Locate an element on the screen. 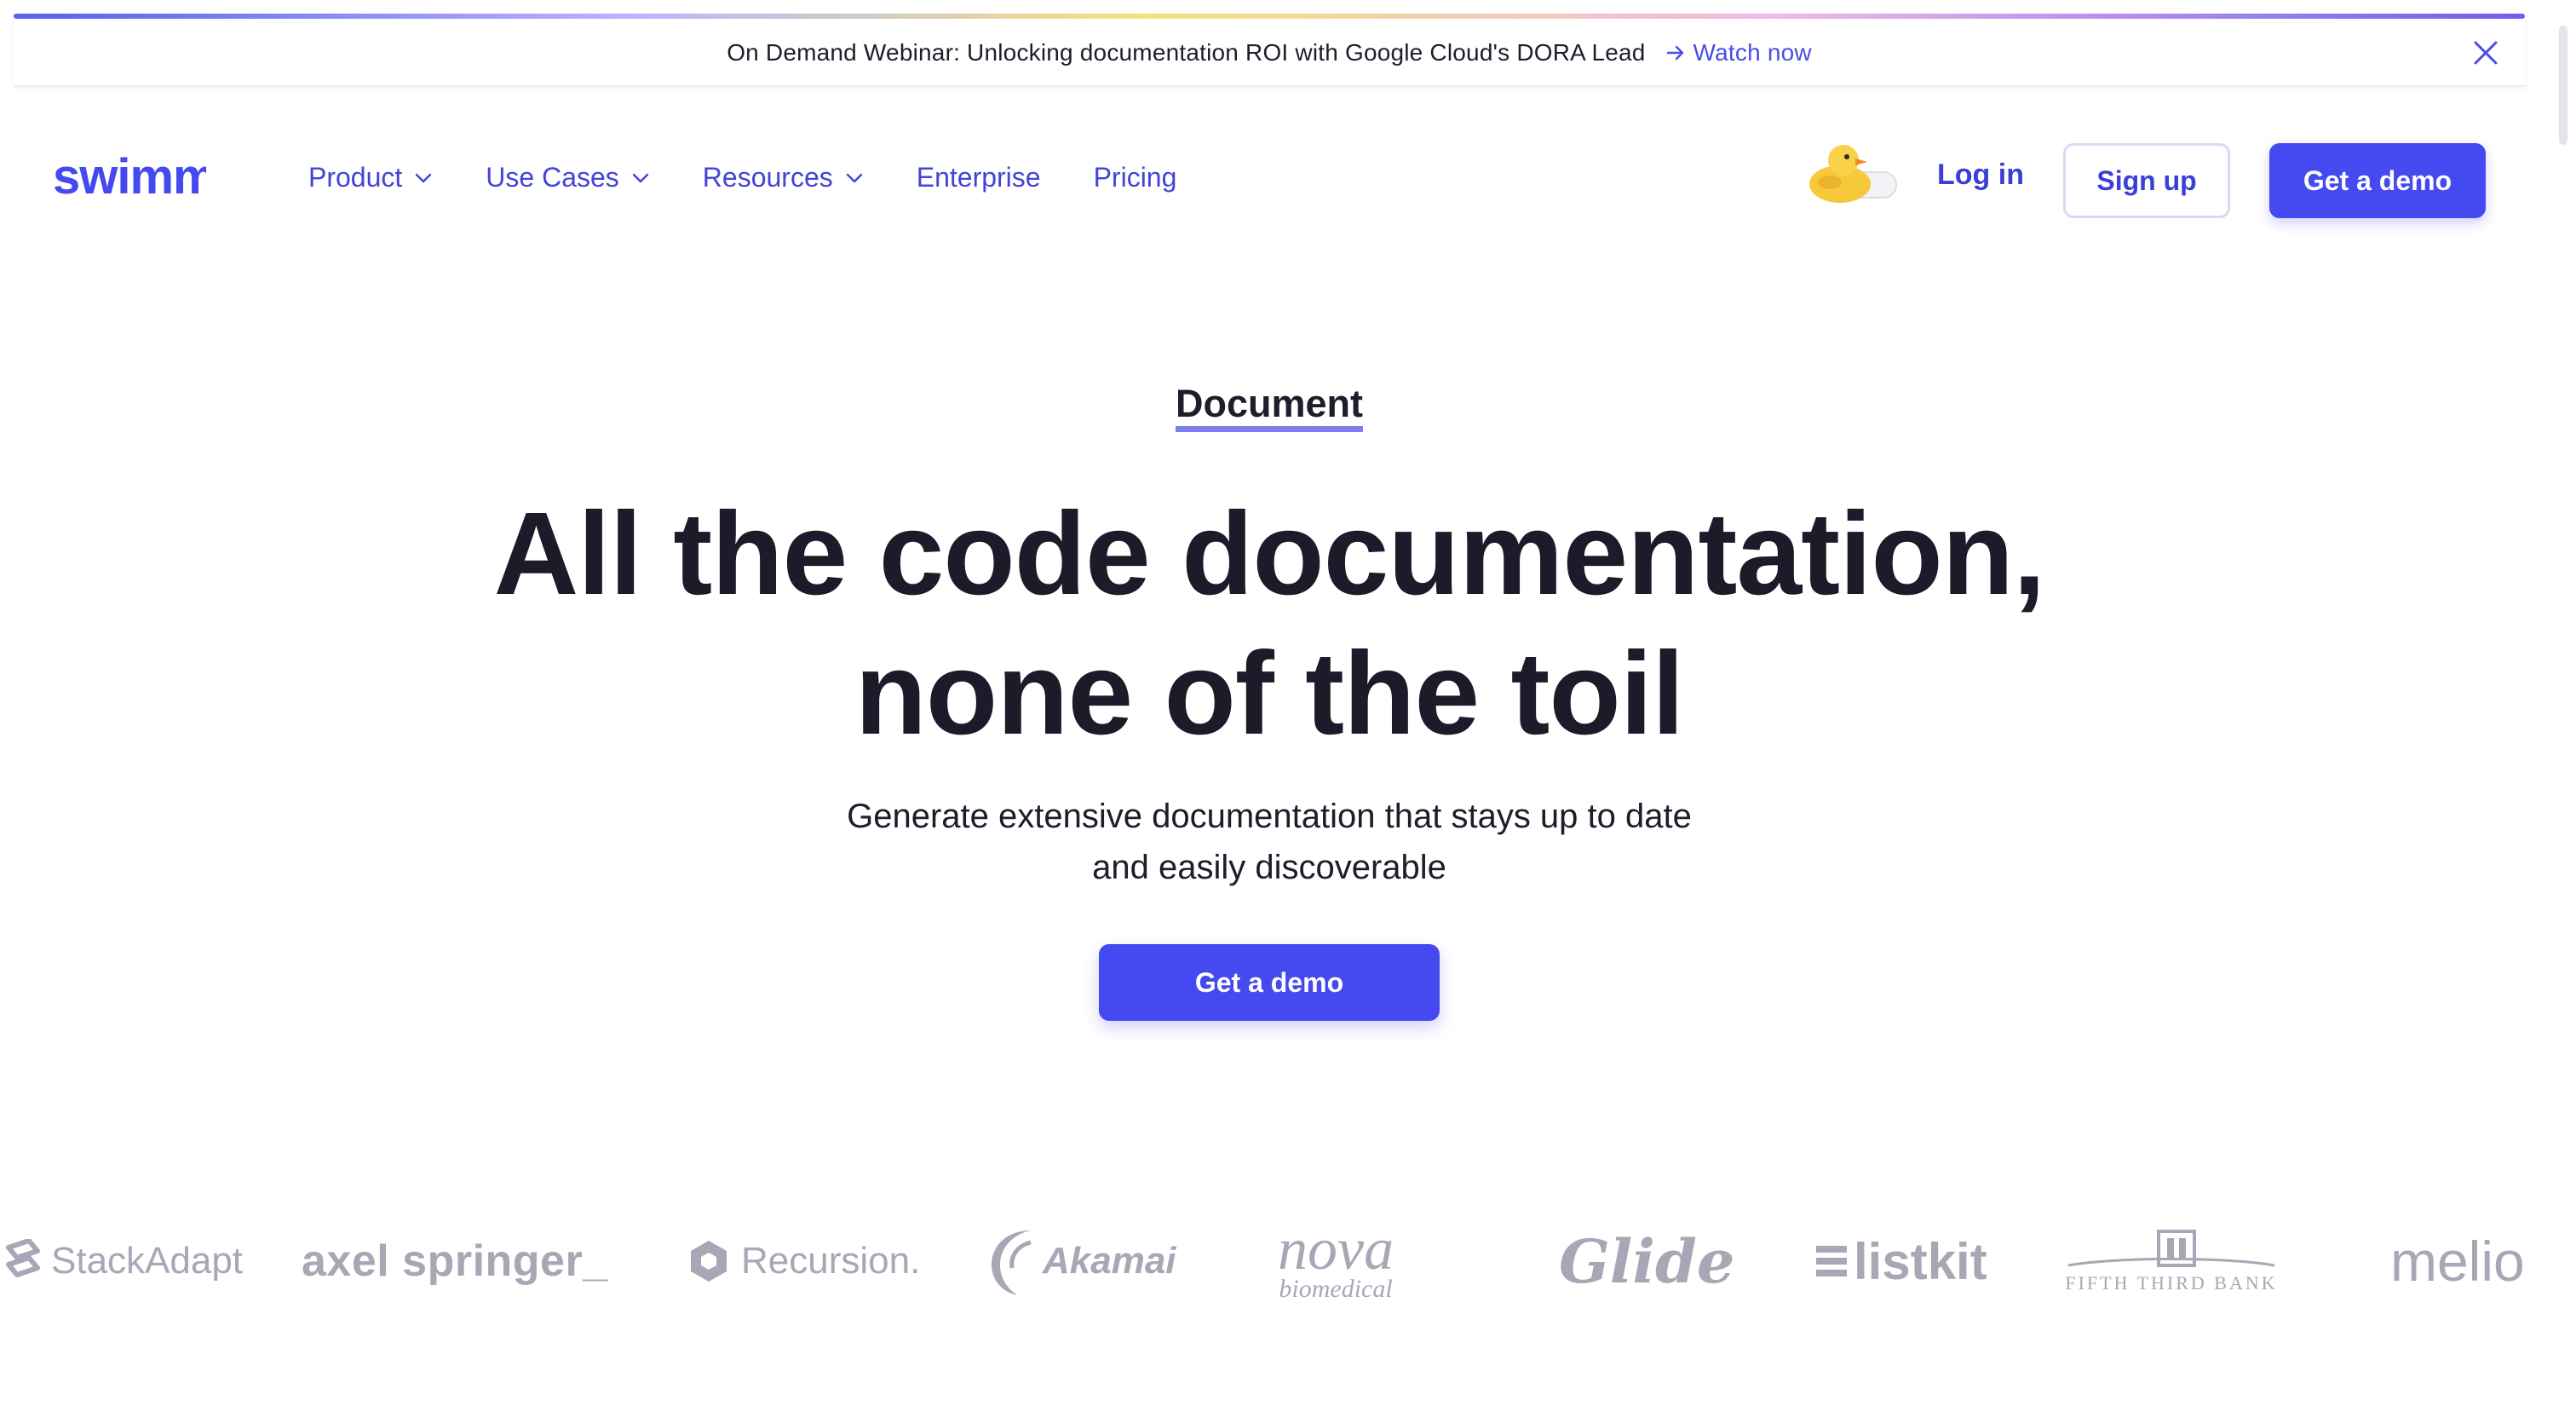 The height and width of the screenshot is (1406, 2576). logo-nova-biomedical: nova biomedical is located at coordinates (1336, 1261).